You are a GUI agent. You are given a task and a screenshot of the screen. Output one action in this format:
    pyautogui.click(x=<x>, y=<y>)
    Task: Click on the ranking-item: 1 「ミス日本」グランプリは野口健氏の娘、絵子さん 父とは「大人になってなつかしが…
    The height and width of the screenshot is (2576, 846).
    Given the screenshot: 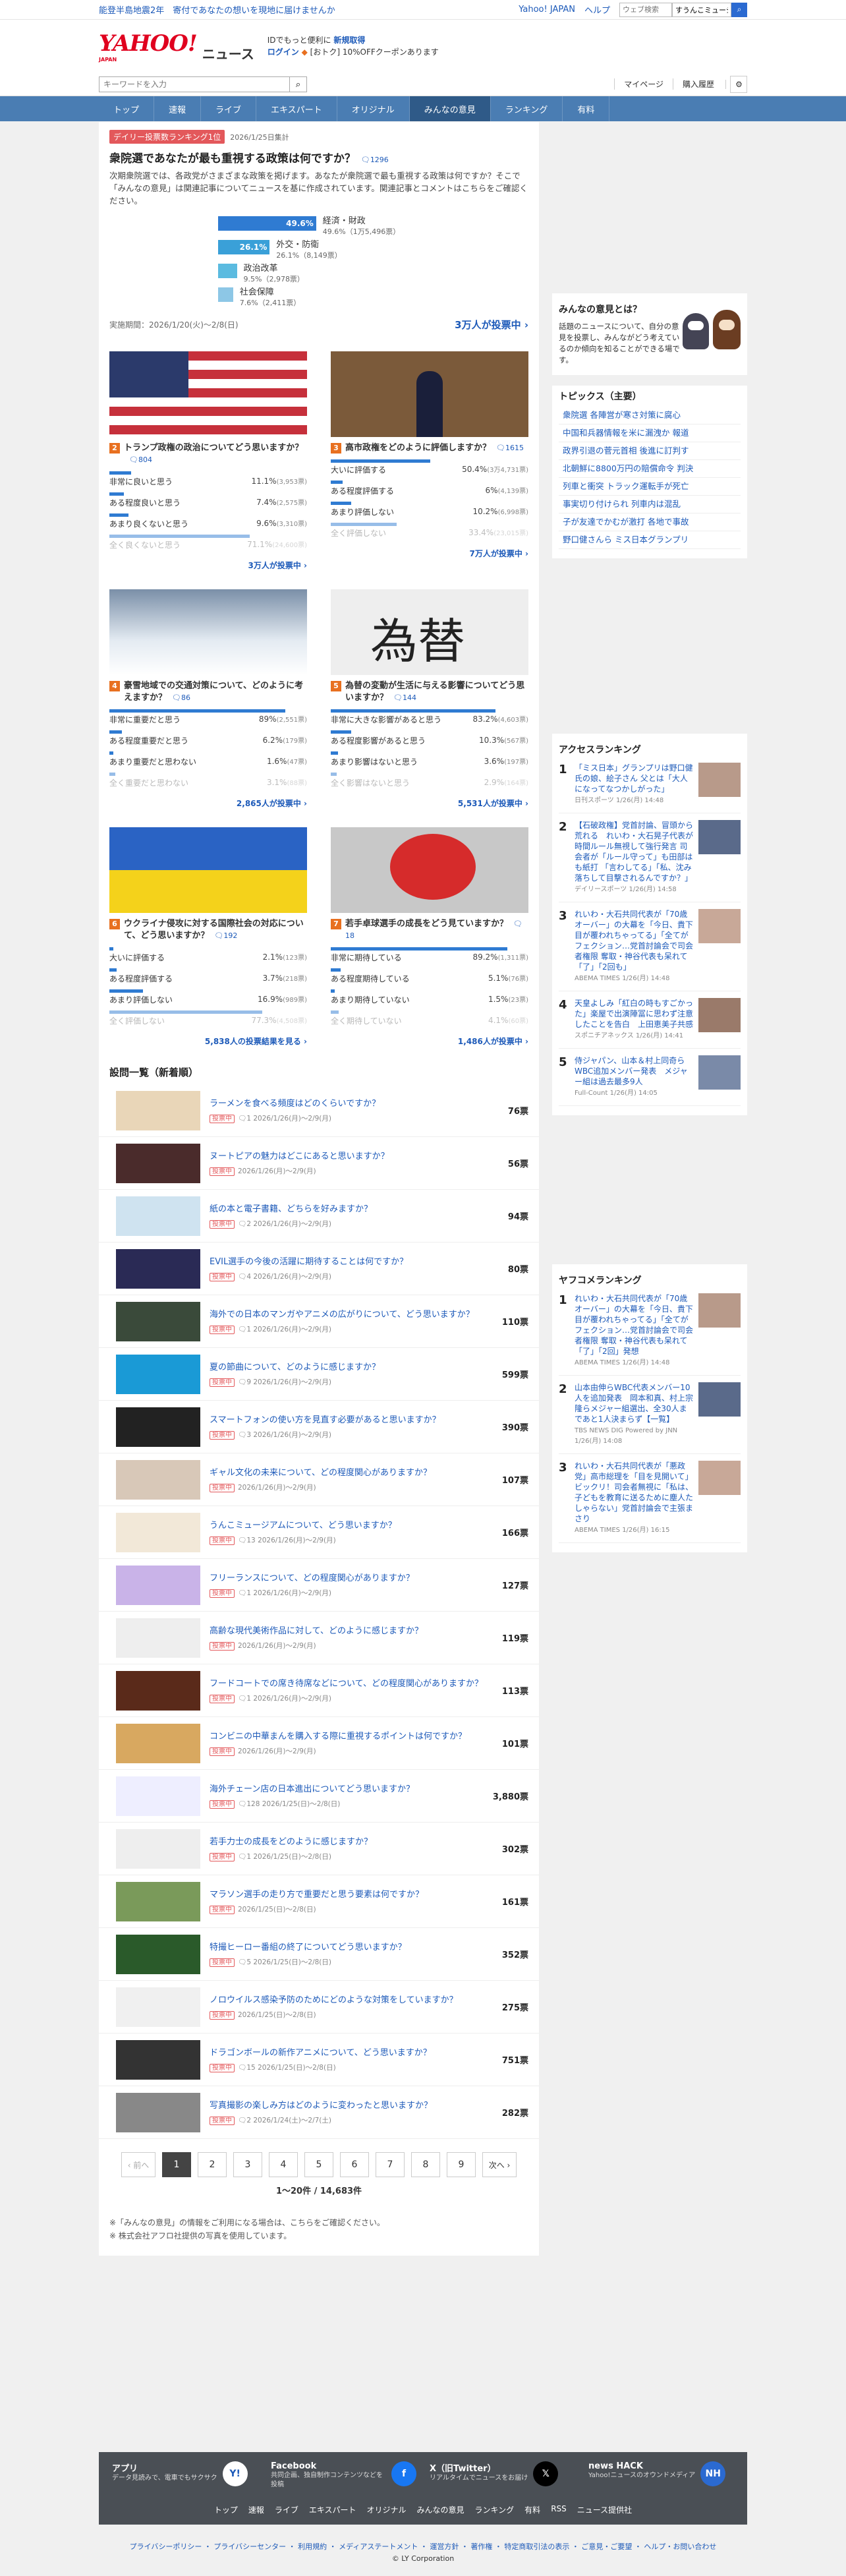 What is the action you would take?
    pyautogui.click(x=650, y=785)
    